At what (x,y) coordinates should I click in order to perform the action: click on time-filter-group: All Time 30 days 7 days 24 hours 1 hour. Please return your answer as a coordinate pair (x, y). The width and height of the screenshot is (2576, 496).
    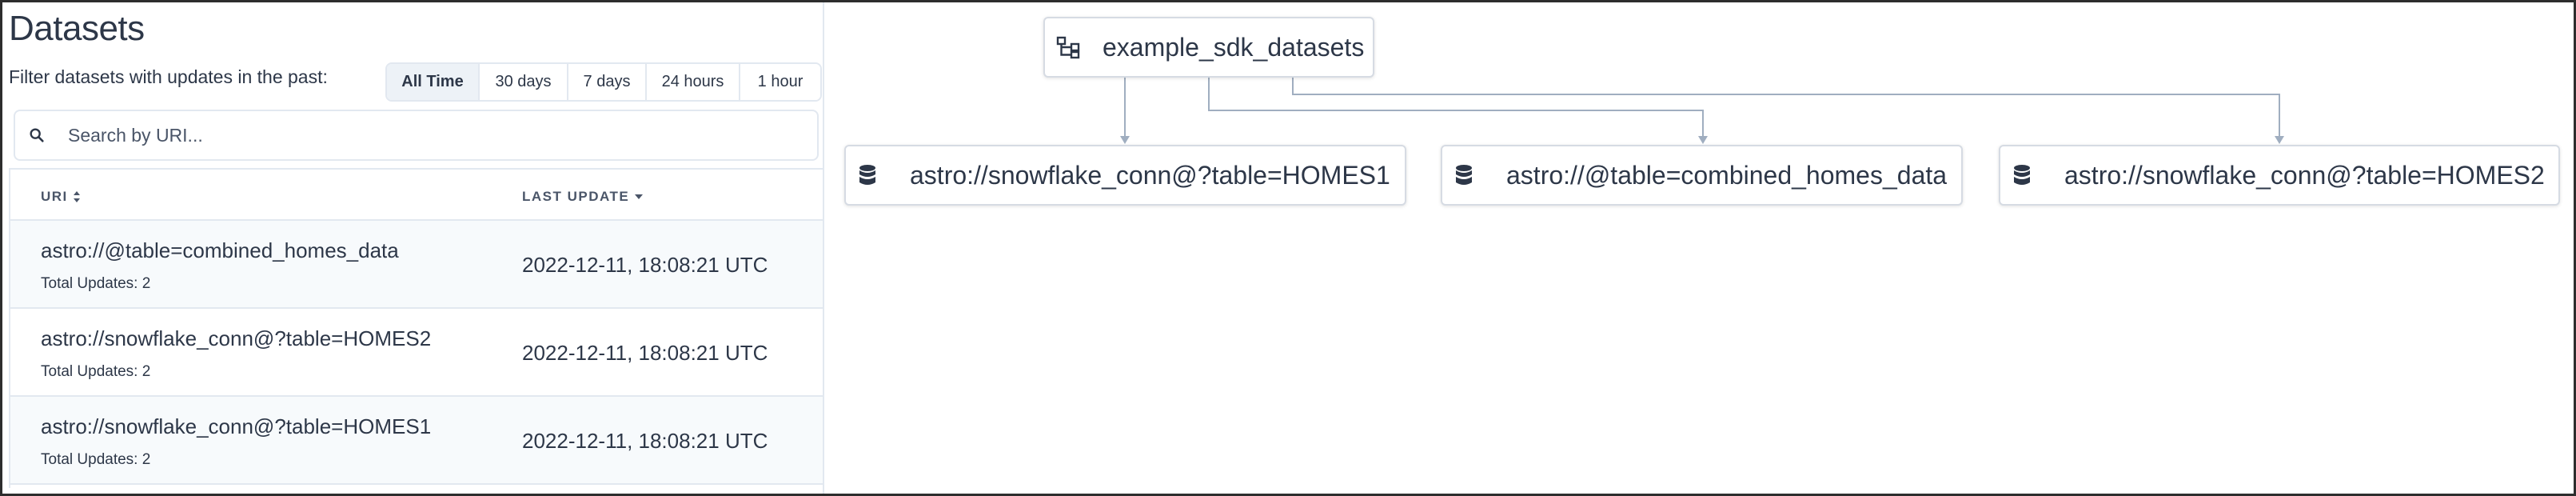
    Looking at the image, I should click on (603, 82).